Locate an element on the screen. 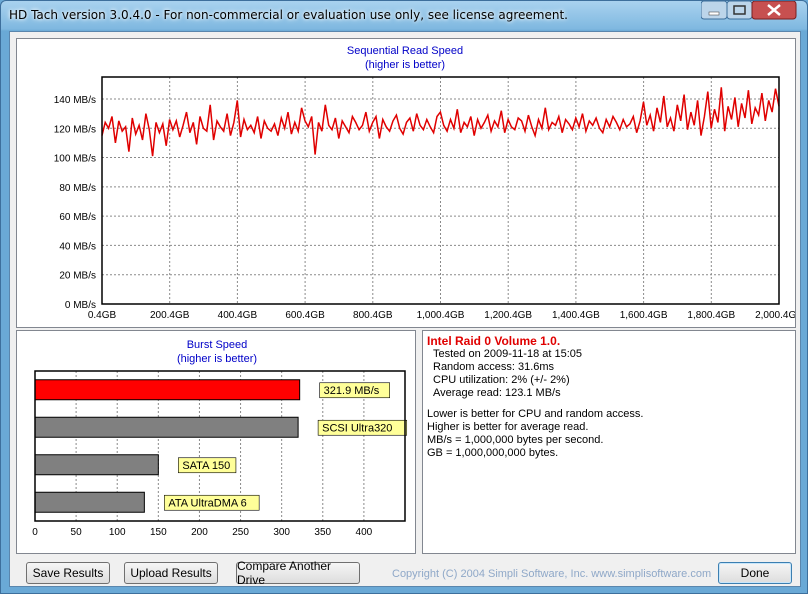 The image size is (808, 594). burst-title: Burst Speed is located at coordinates (217, 345).